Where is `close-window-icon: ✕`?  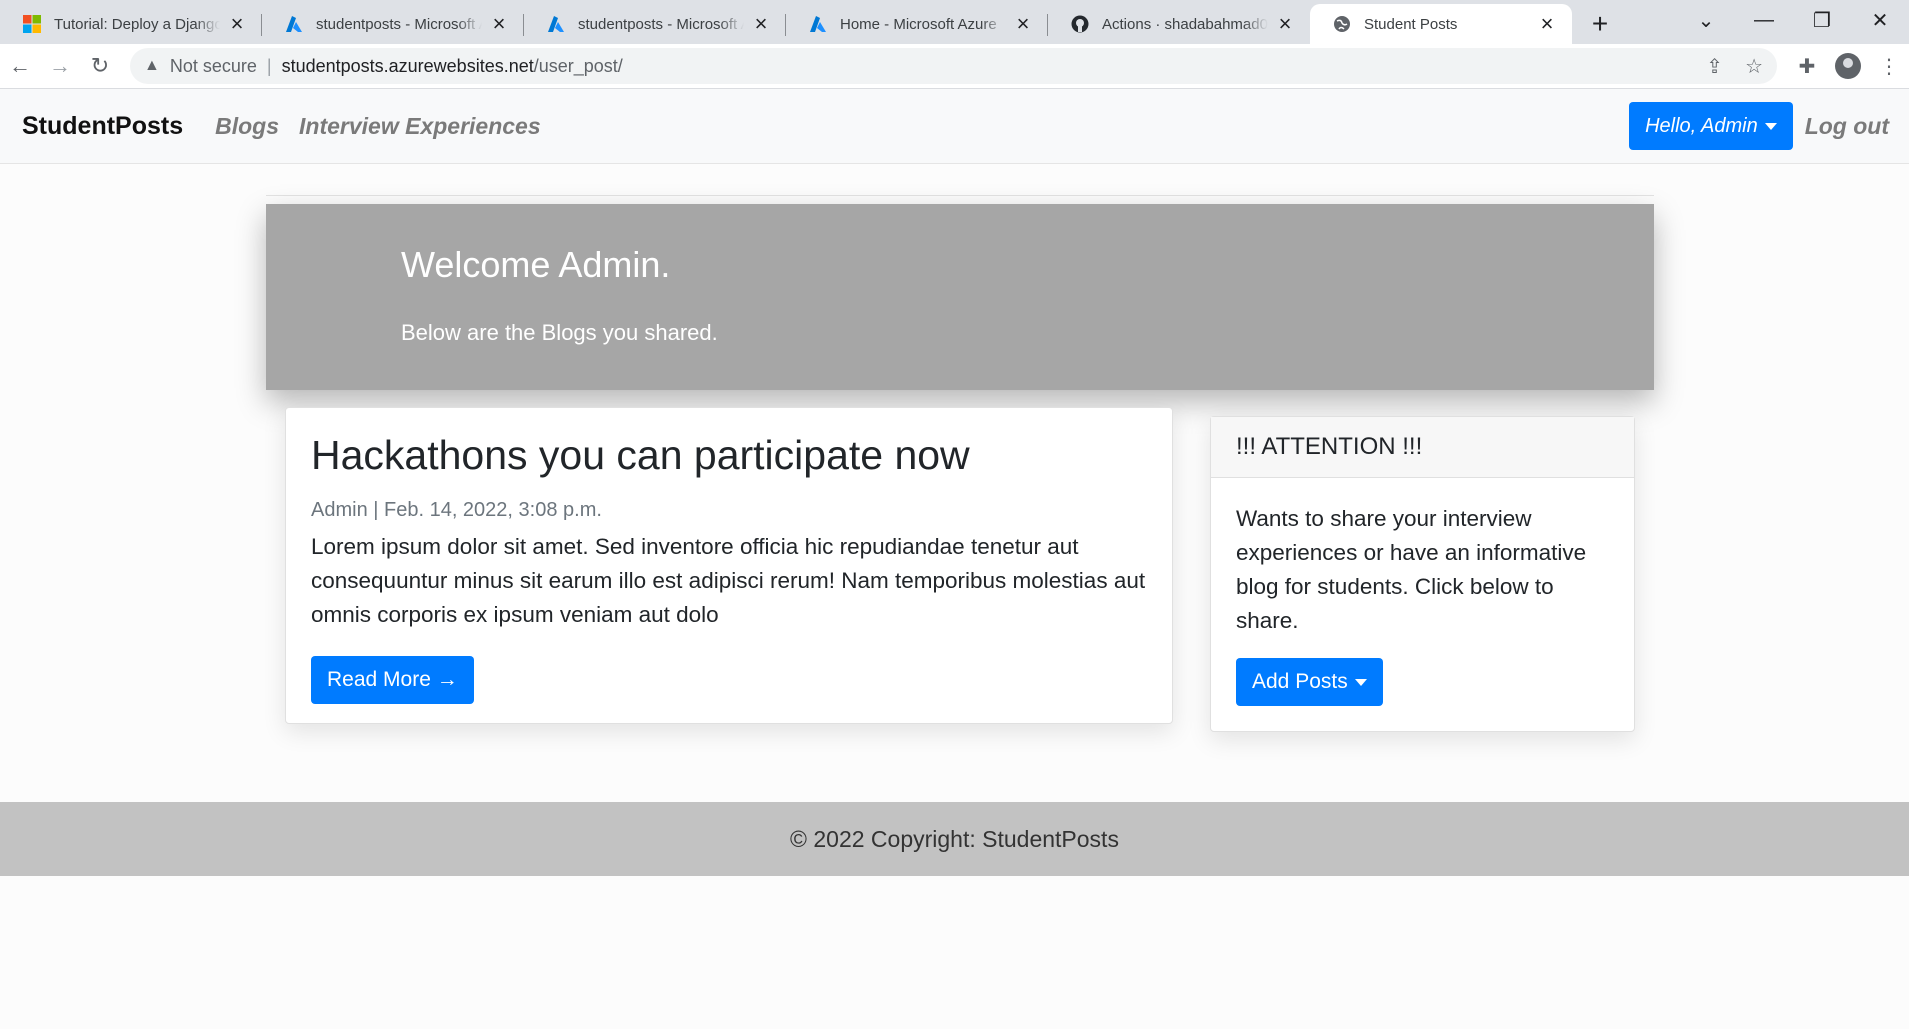
close-window-icon: ✕ is located at coordinates (1880, 20).